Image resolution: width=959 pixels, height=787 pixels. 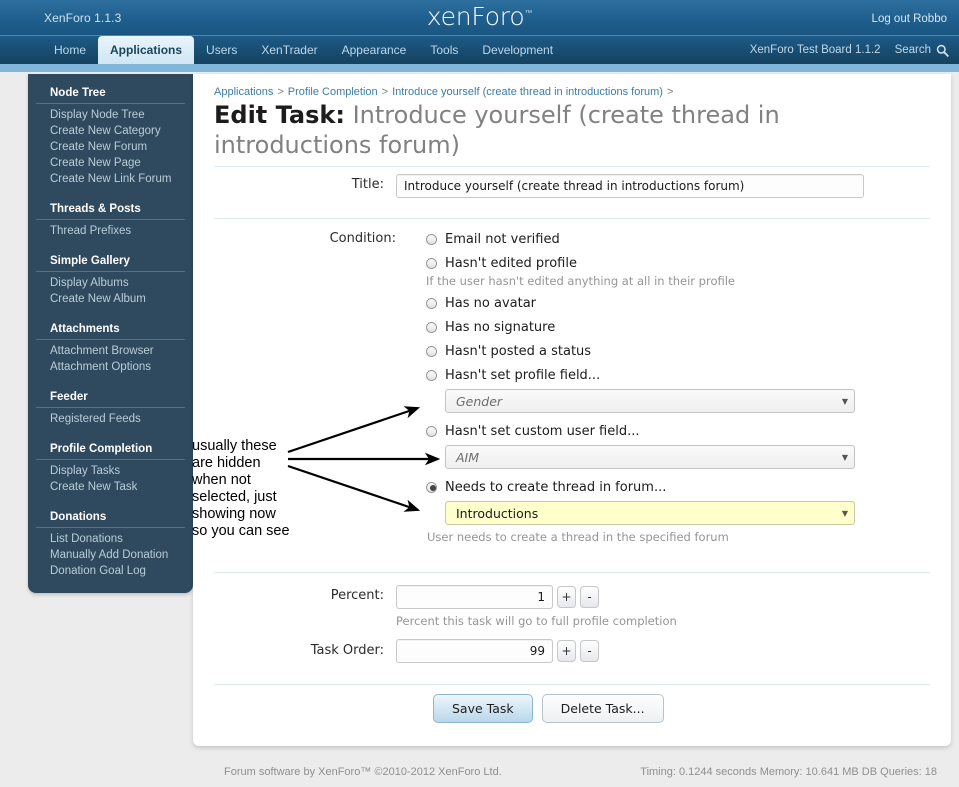 What do you see at coordinates (357, 595) in the screenshot?
I see `percent-field-label: Percent:` at bounding box center [357, 595].